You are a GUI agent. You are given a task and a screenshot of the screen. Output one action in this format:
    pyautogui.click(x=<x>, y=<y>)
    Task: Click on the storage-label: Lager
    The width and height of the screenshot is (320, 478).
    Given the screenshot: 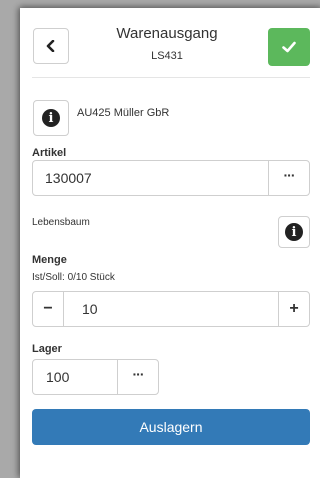 What is the action you would take?
    pyautogui.click(x=47, y=349)
    